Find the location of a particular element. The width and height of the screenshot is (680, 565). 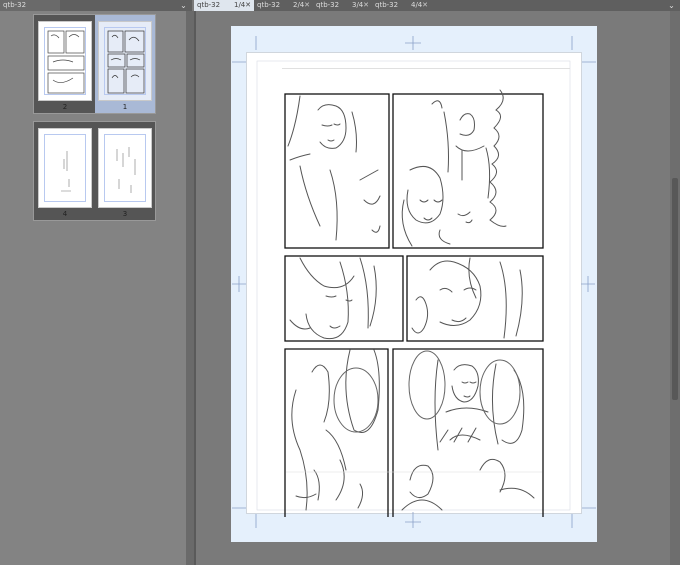

panel-splitter is located at coordinates (190, 288).